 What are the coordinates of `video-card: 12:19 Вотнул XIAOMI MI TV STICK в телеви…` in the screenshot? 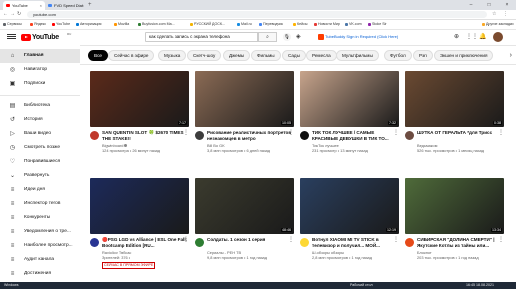 It's located at (349, 232).